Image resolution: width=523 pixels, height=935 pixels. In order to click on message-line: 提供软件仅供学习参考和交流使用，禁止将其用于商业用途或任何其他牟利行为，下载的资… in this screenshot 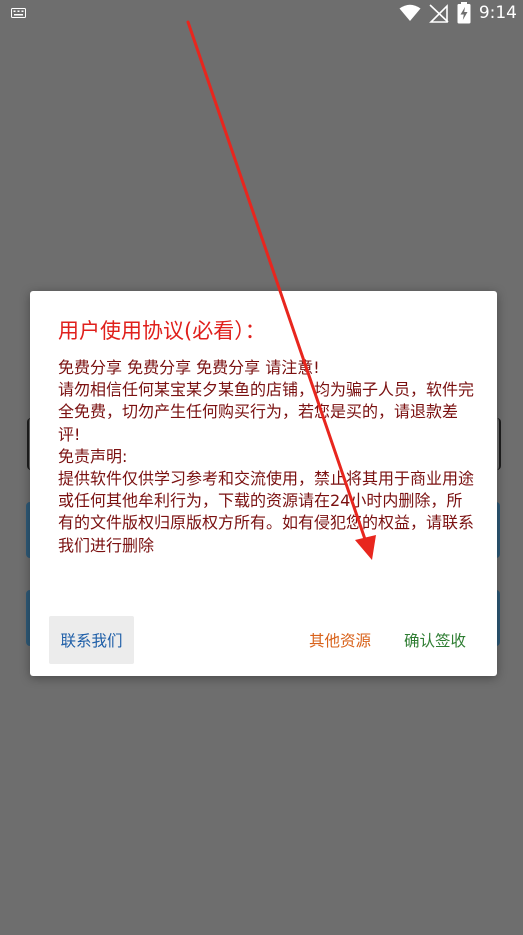, I will do `click(266, 512)`.